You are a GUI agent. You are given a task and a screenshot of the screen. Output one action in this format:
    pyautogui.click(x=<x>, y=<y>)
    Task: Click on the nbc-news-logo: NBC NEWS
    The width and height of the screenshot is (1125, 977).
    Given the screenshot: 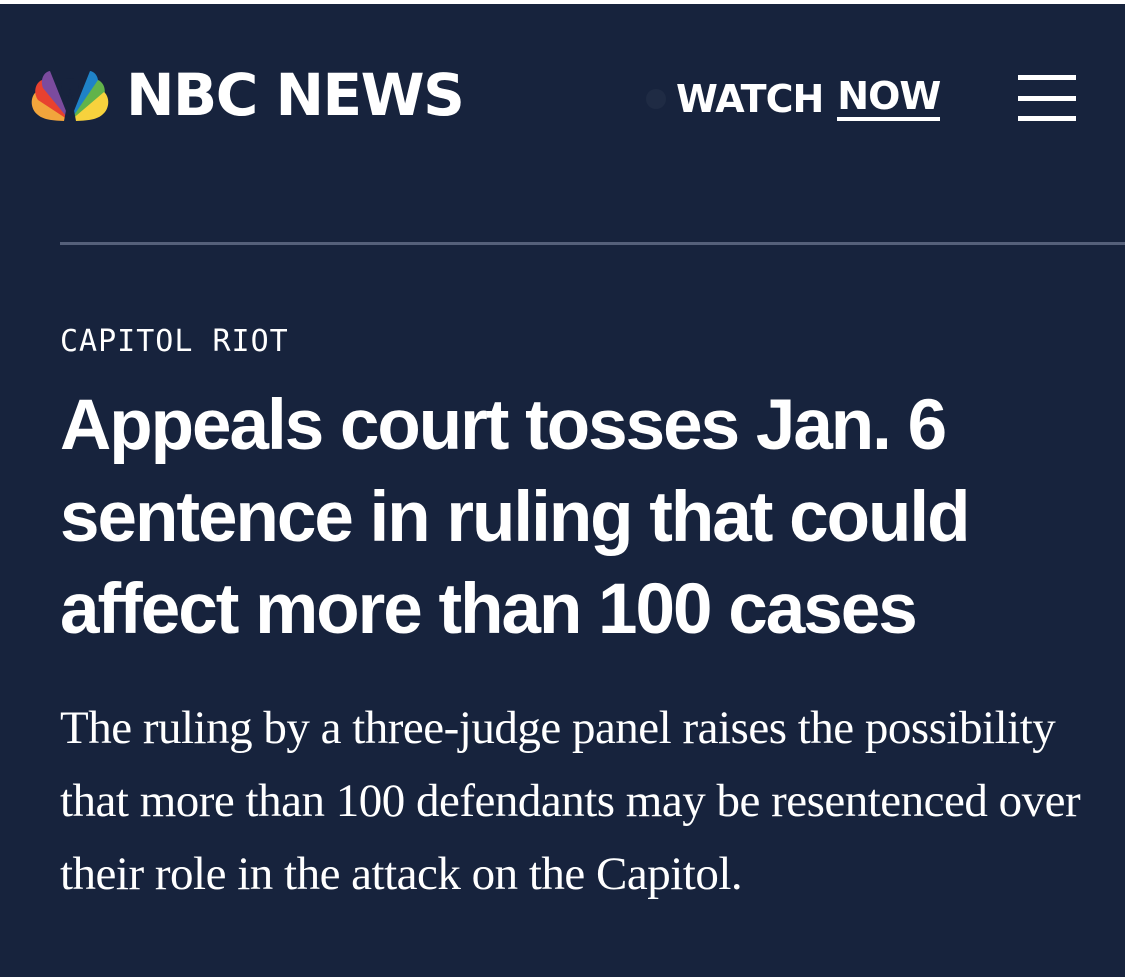 What is the action you would take?
    pyautogui.click(x=246, y=95)
    